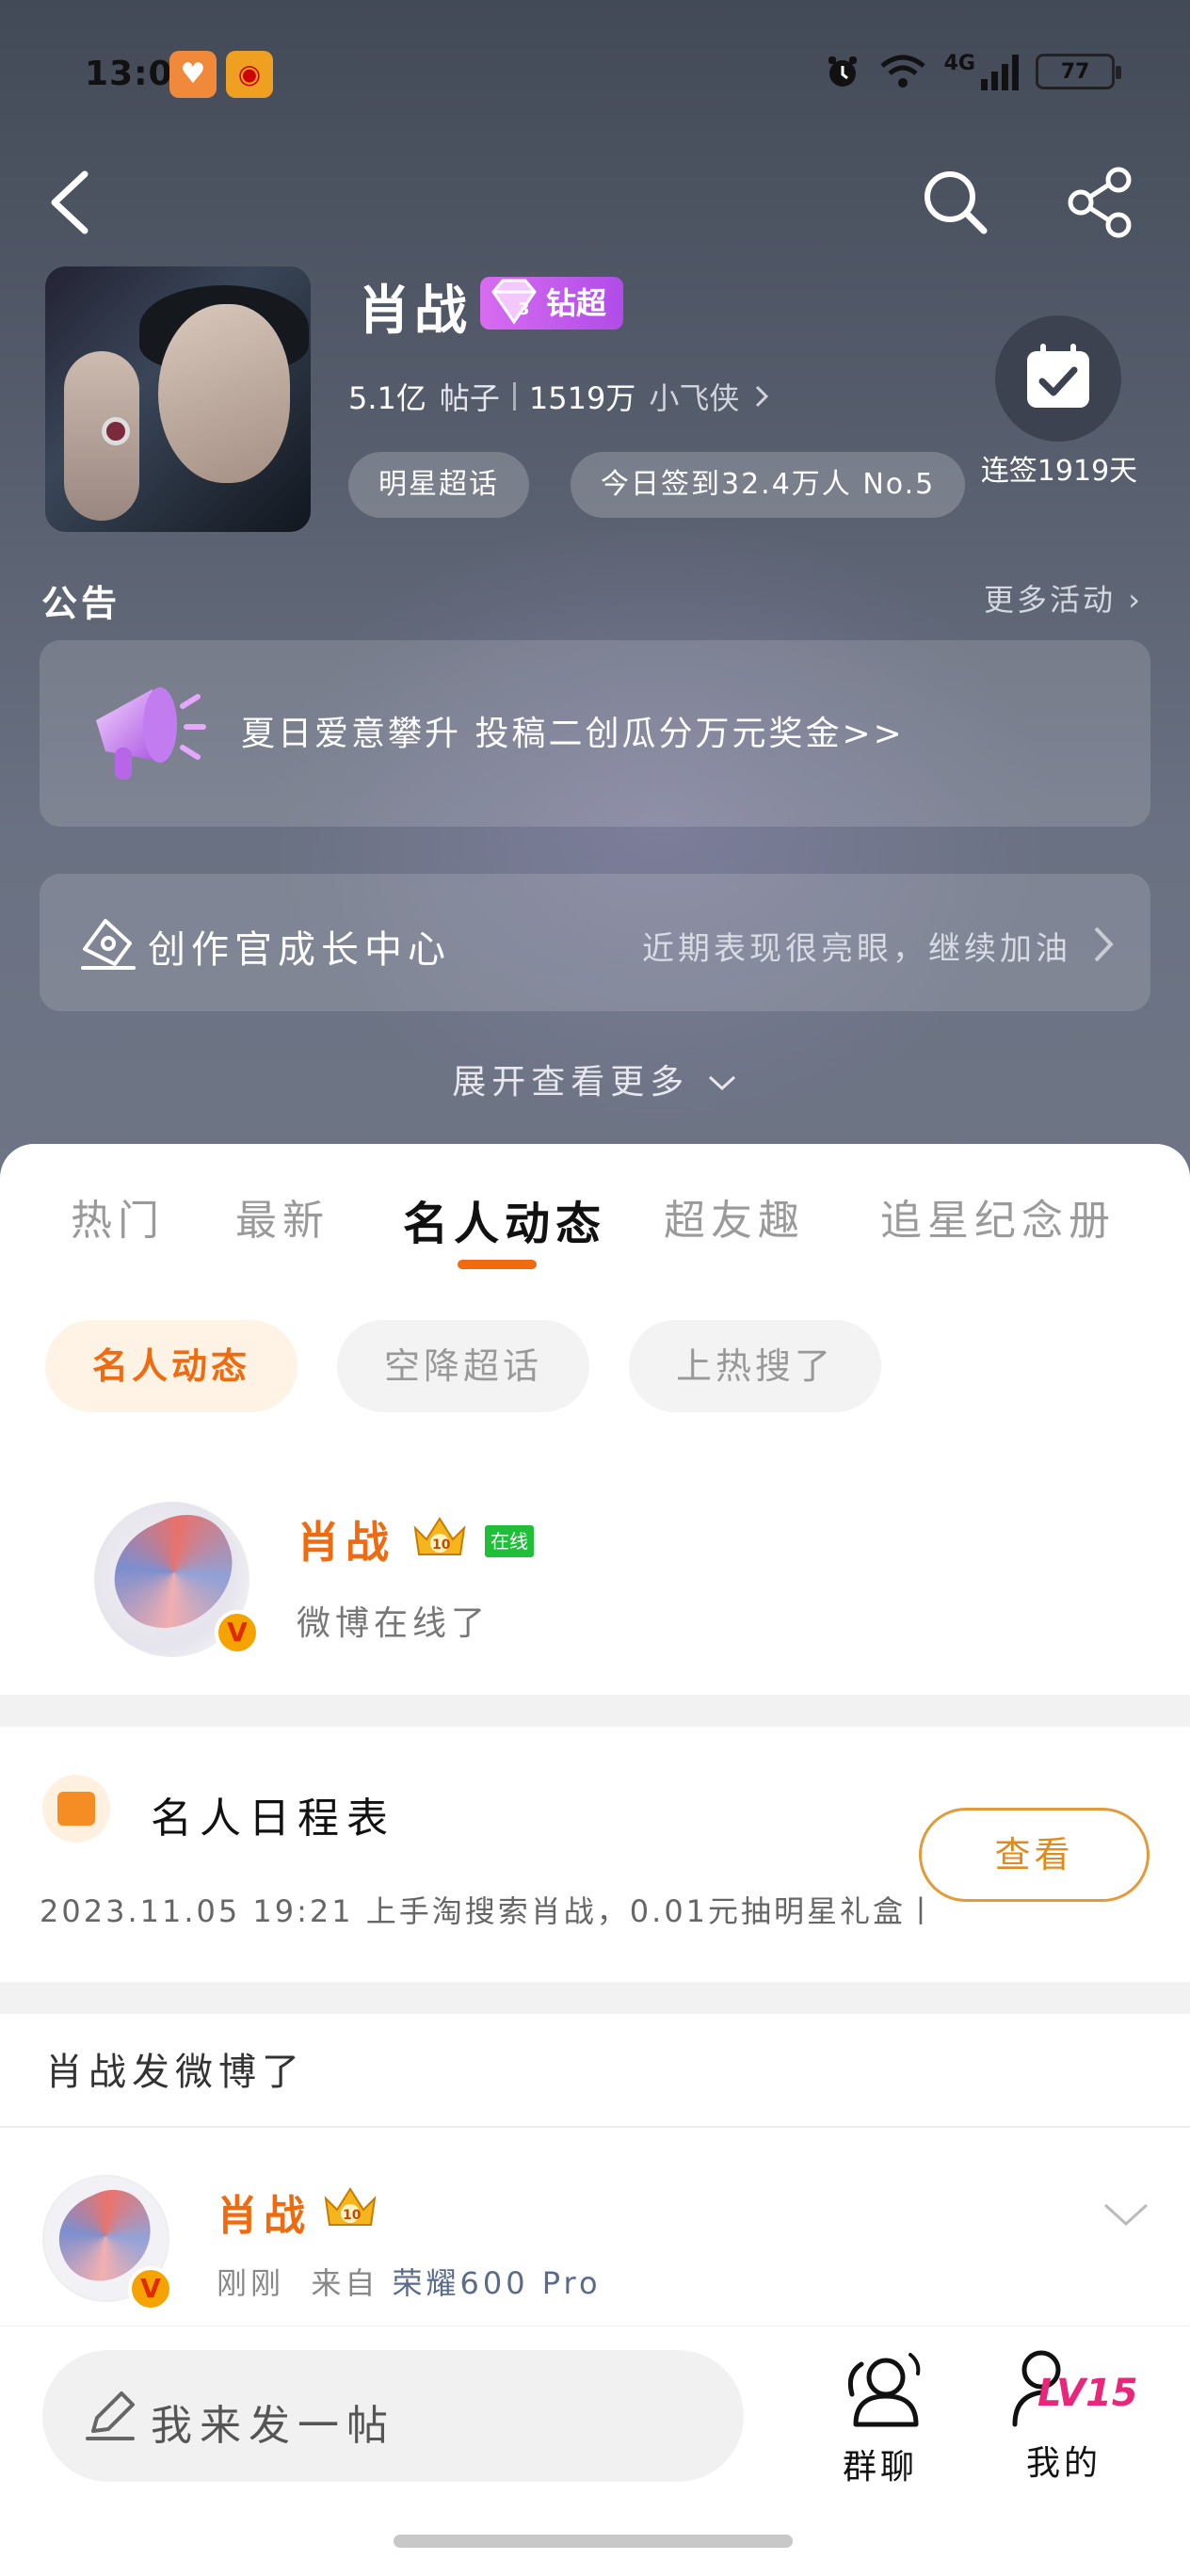 The height and width of the screenshot is (2576, 1190). I want to click on checkin-button, so click(1058, 378).